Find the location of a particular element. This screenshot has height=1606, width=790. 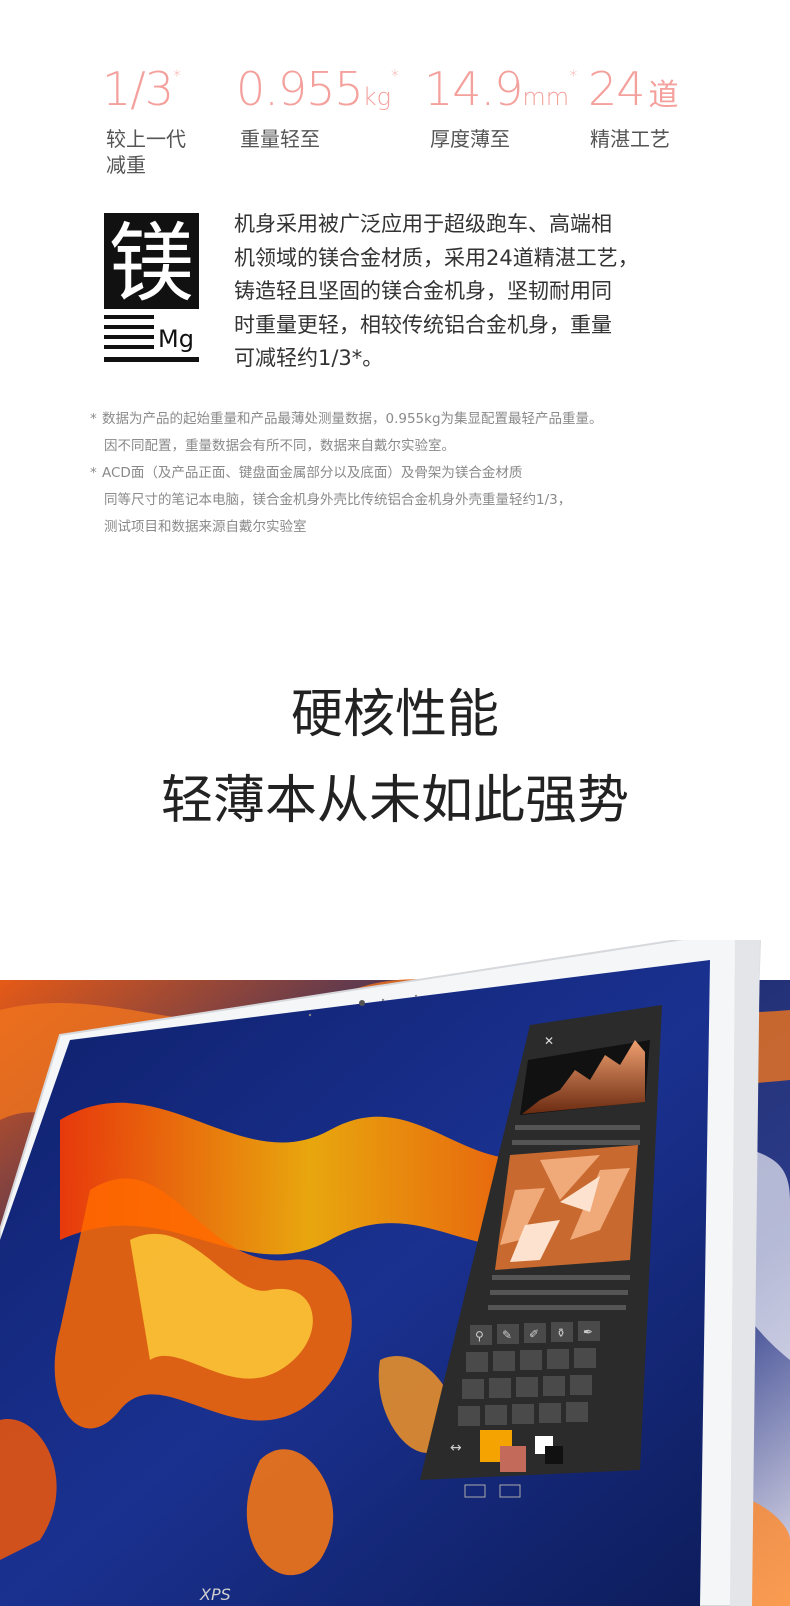

stat-label-line1: 较上一代 is located at coordinates (146, 139).